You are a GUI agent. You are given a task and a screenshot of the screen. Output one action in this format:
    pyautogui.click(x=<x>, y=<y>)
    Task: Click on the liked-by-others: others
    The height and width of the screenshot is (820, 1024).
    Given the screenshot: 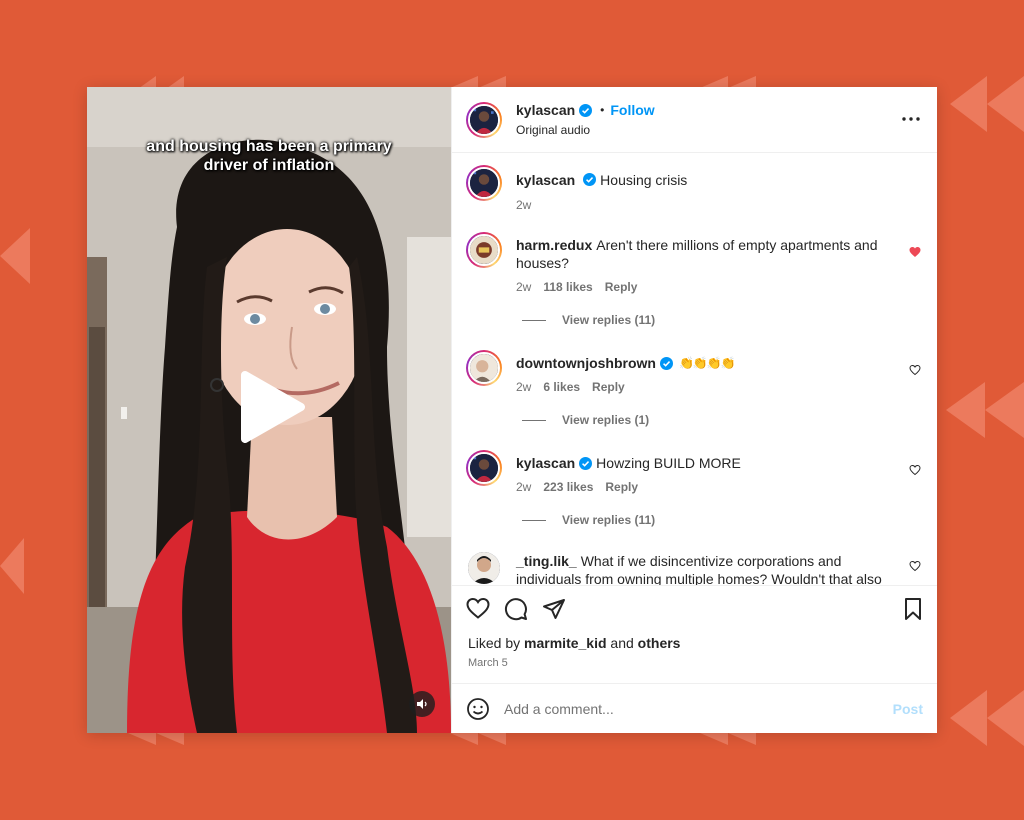 What is the action you would take?
    pyautogui.click(x=659, y=643)
    